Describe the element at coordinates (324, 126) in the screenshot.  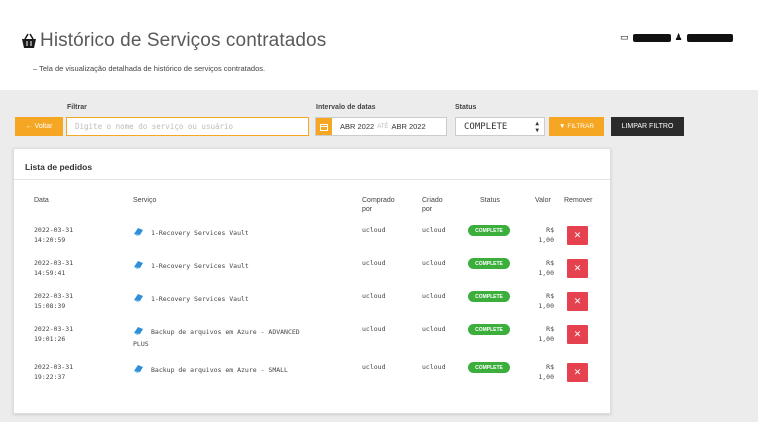
I see `calendar-icon` at that location.